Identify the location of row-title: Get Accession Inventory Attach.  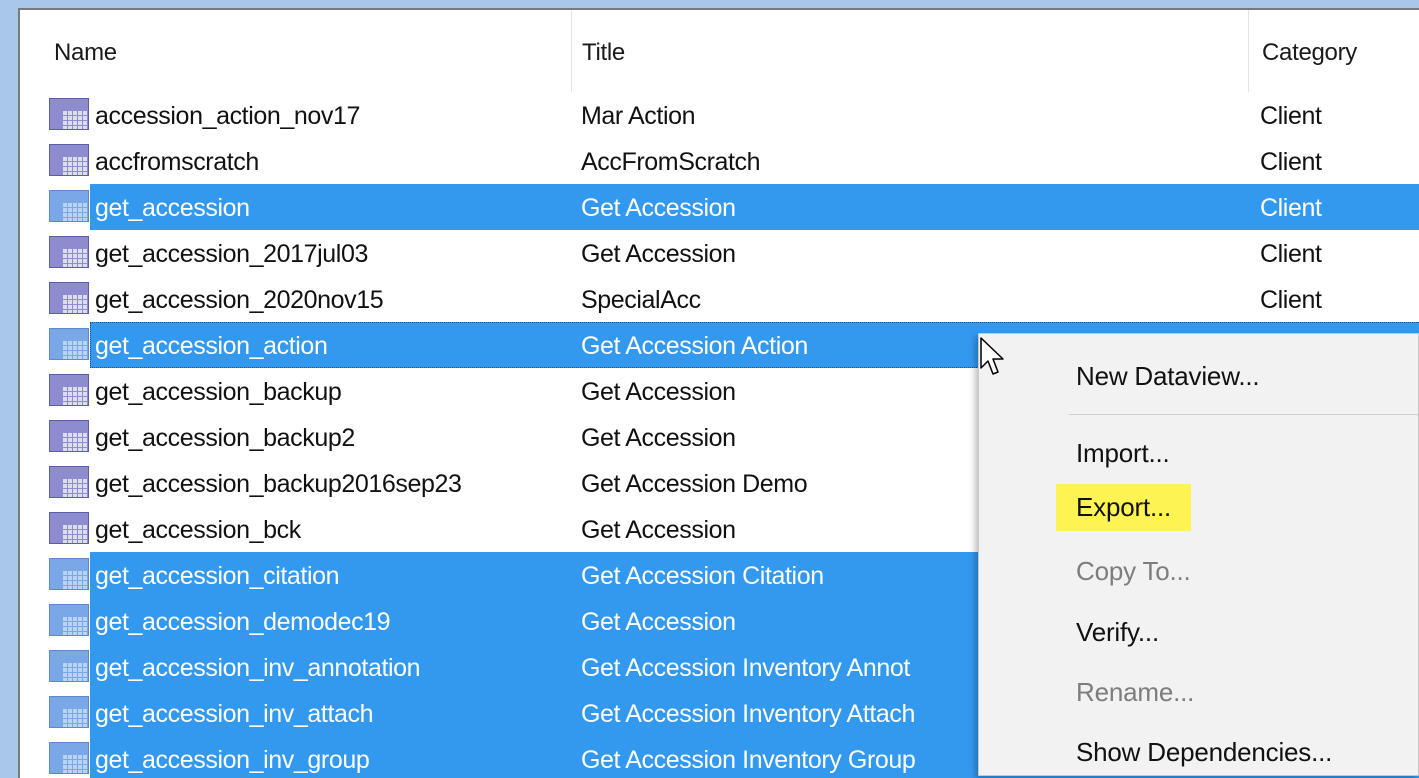
(748, 714).